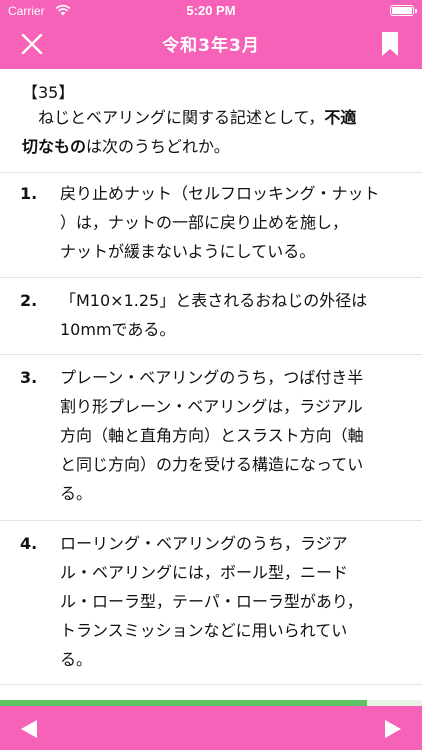  What do you see at coordinates (204, 572) in the screenshot?
I see `option-line: ル・ベアリングには，ボール型，ニード` at bounding box center [204, 572].